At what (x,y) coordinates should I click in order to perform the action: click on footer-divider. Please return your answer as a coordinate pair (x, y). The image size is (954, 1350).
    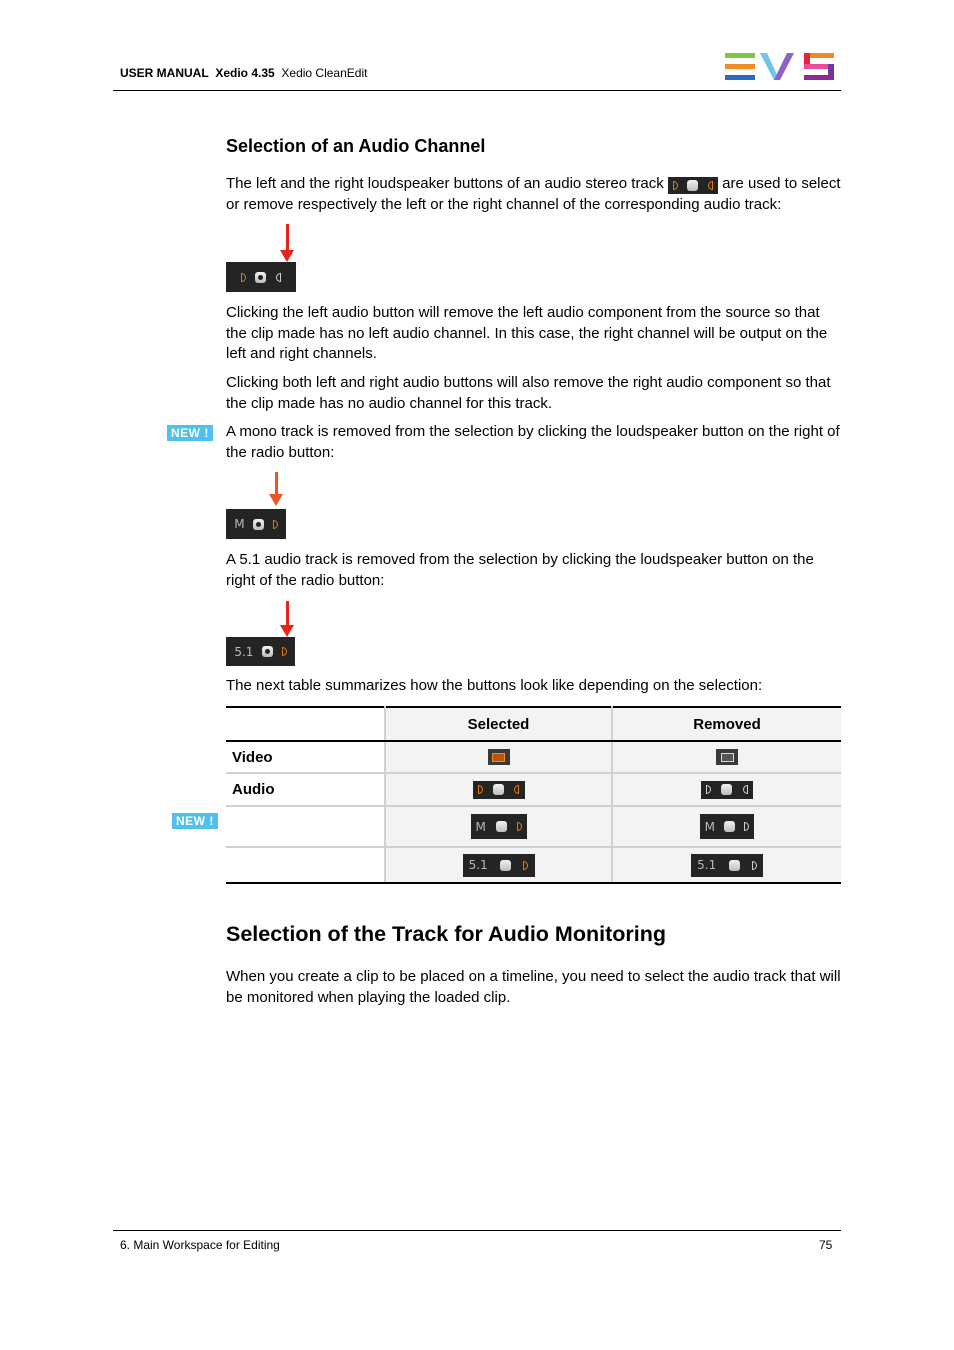
    Looking at the image, I should click on (477, 1230).